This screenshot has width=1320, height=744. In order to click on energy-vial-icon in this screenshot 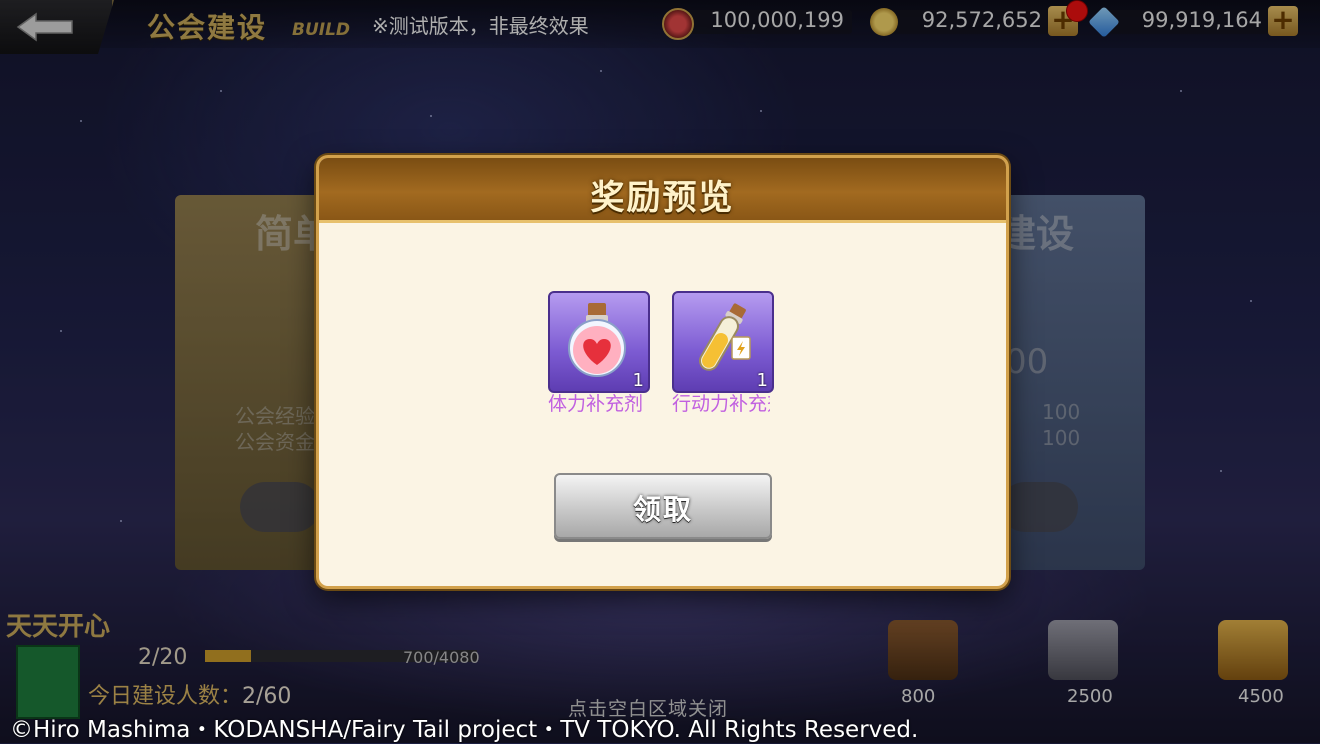, I will do `click(725, 337)`.